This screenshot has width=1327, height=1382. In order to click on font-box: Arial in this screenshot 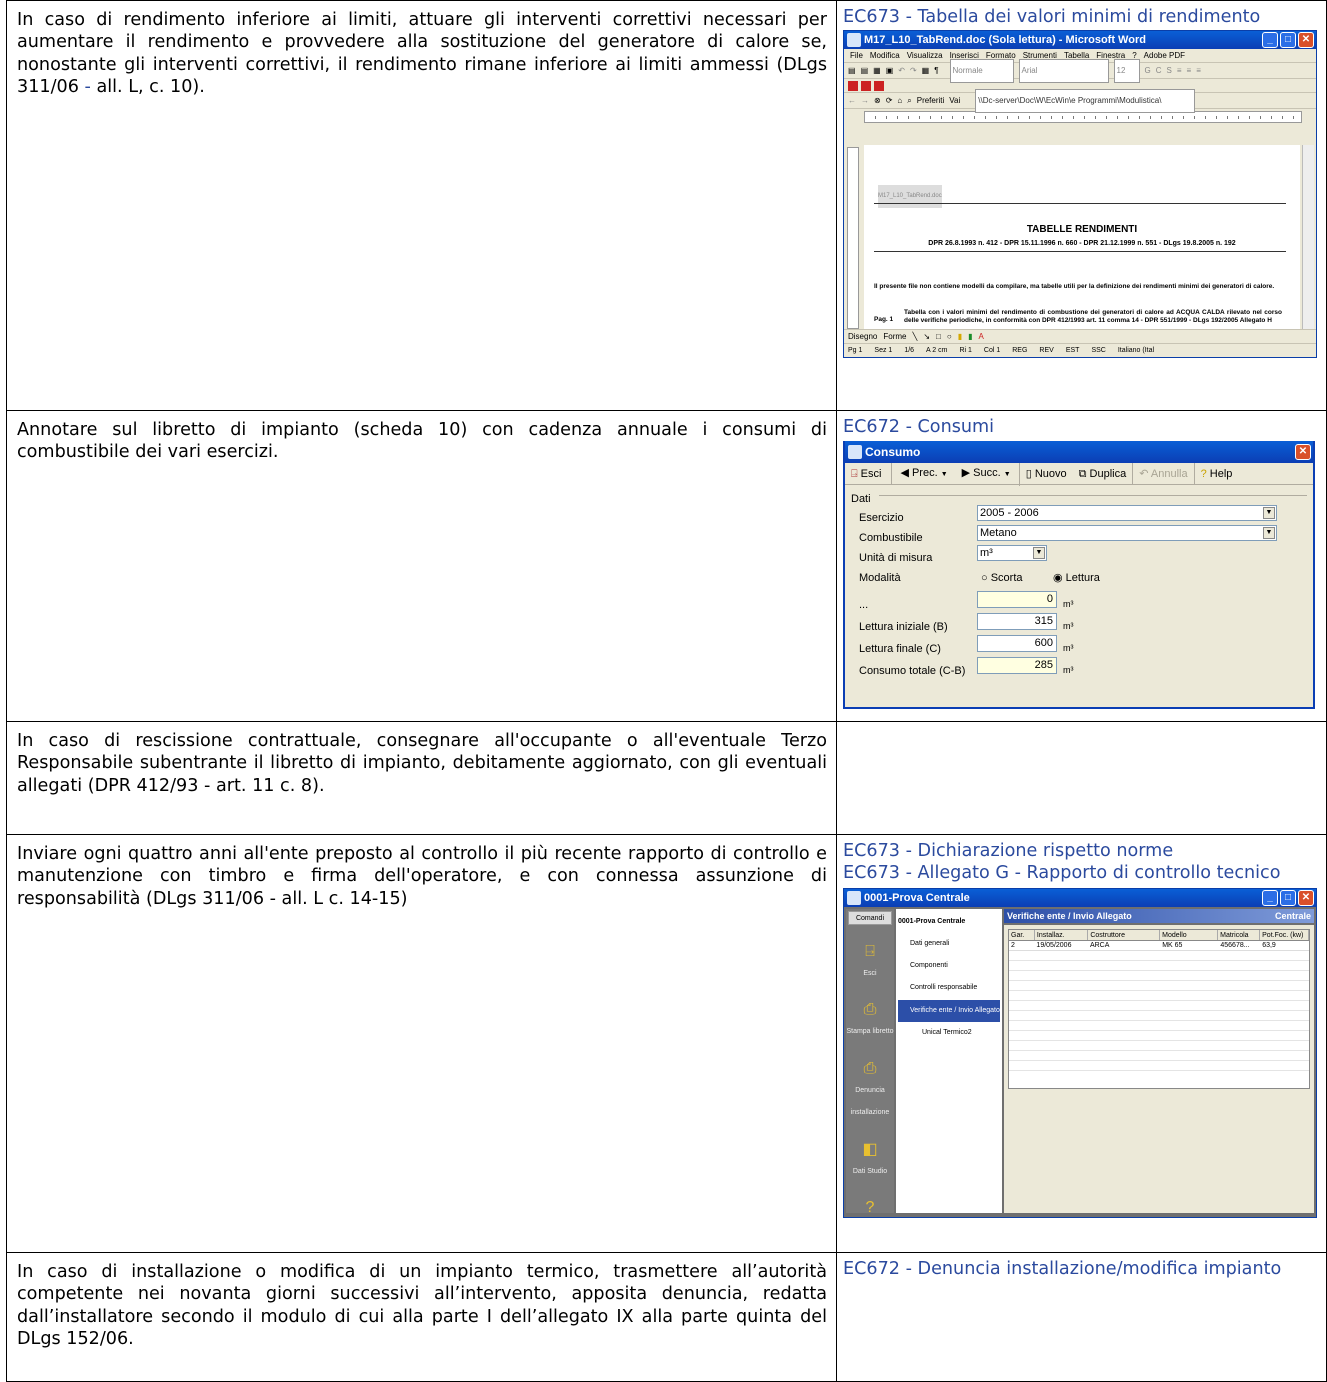, I will do `click(1063, 70)`.